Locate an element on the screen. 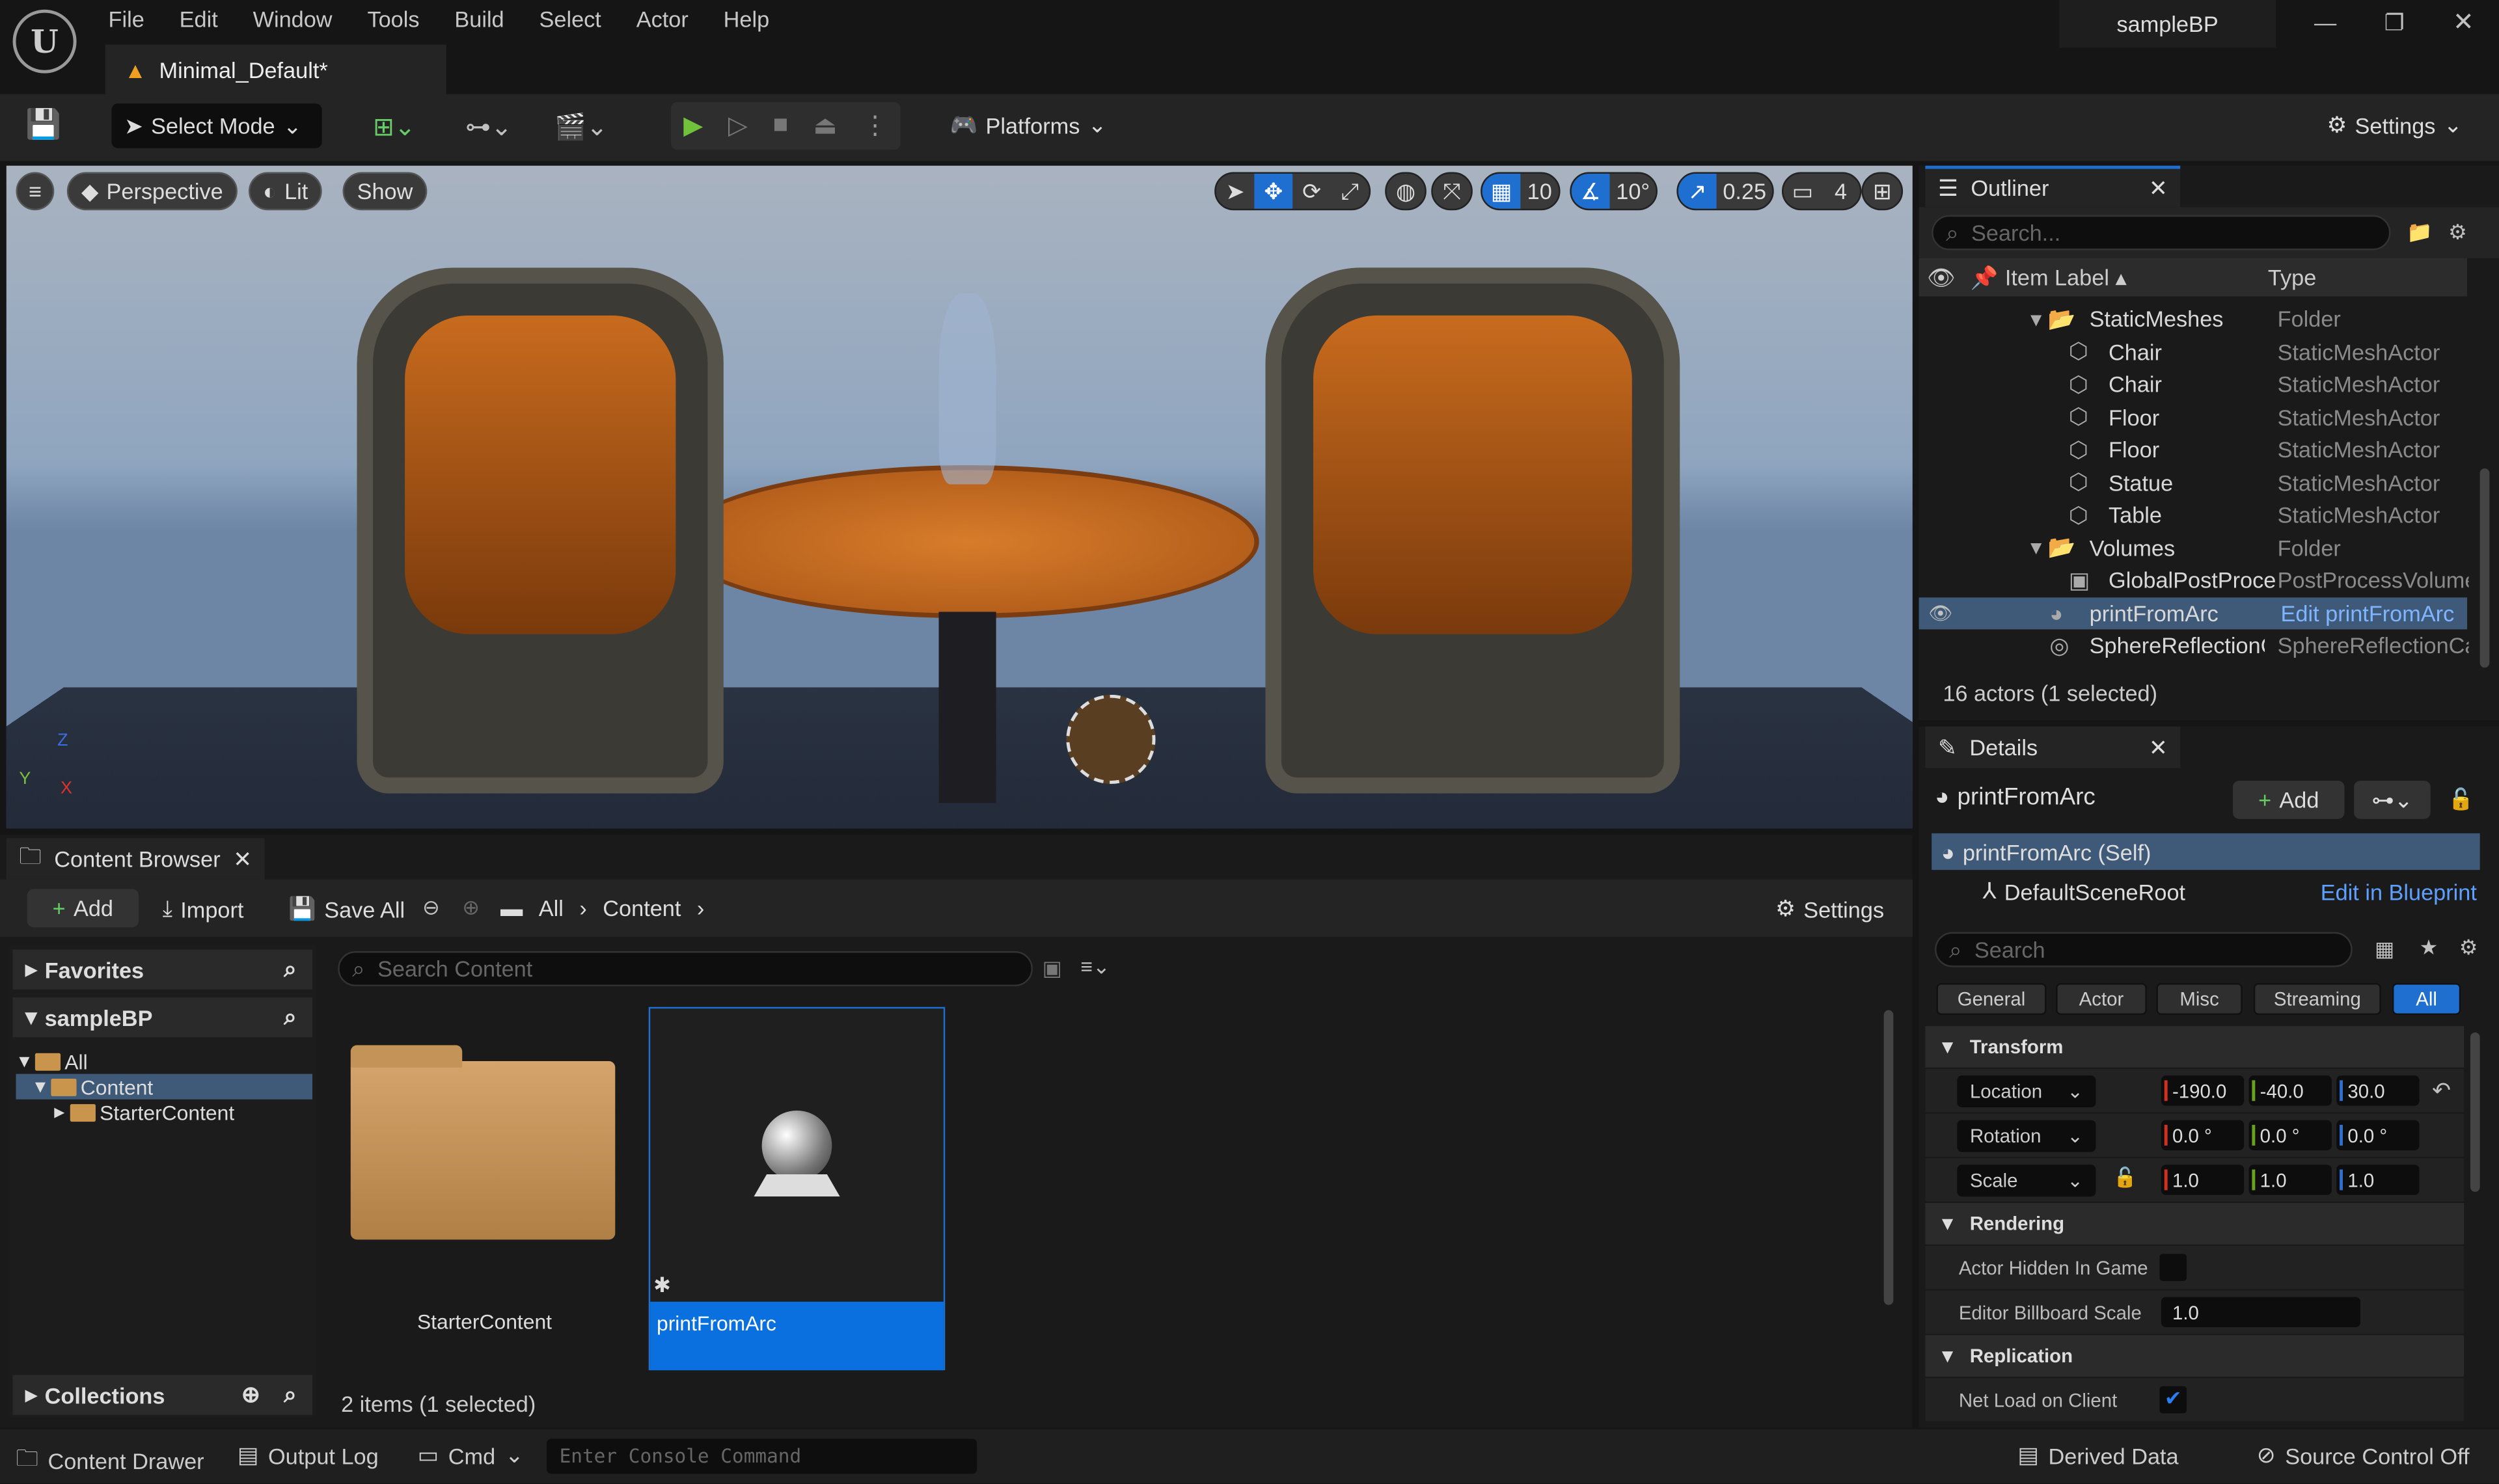 The width and height of the screenshot is (2499, 1484). rotation-dropdown: Rotation ⌄ is located at coordinates (2027, 1136).